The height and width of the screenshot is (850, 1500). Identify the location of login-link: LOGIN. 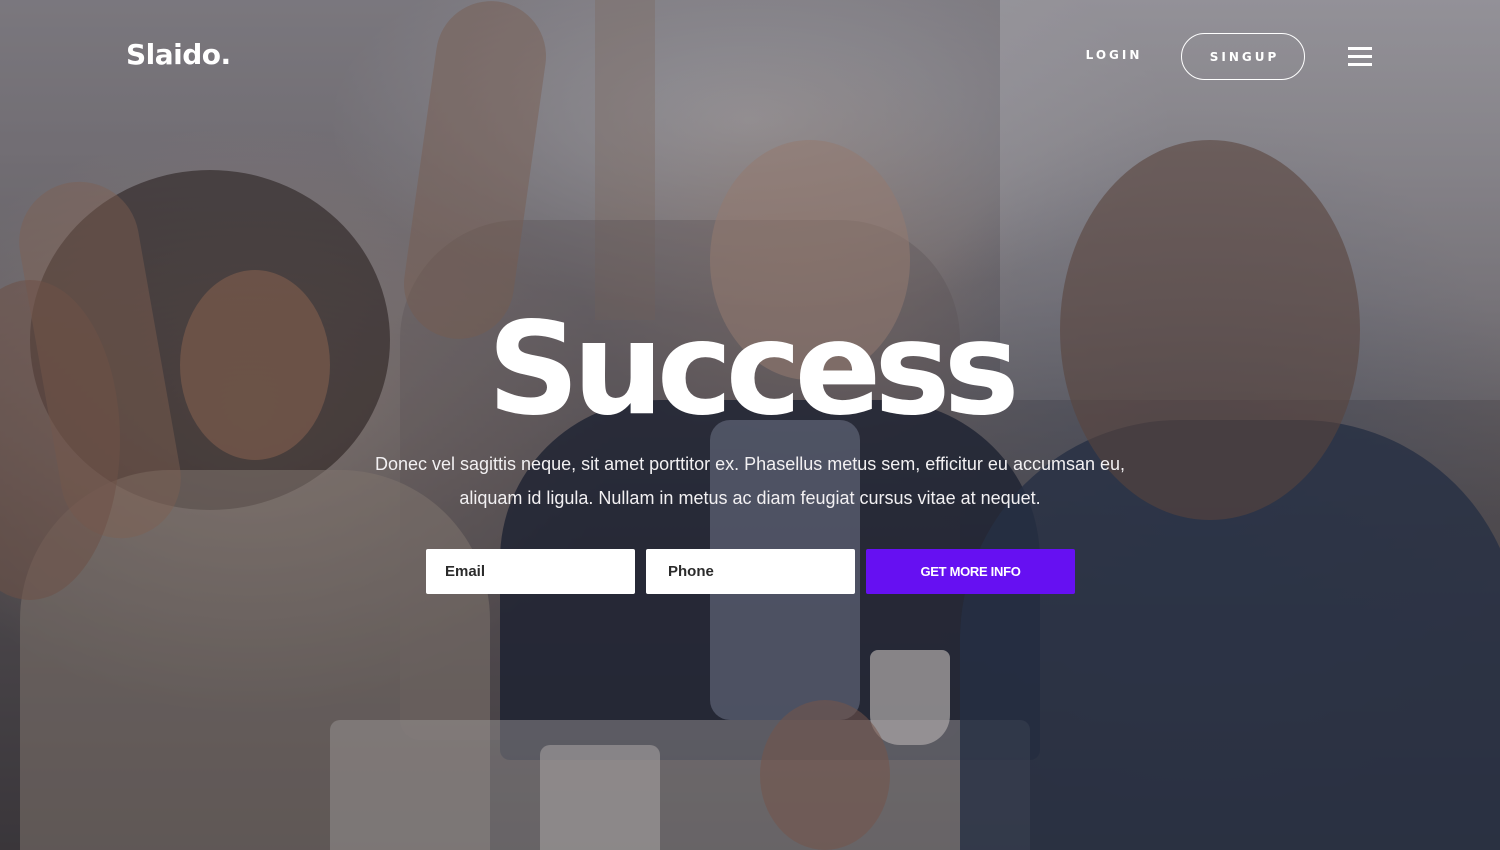
(1114, 57).